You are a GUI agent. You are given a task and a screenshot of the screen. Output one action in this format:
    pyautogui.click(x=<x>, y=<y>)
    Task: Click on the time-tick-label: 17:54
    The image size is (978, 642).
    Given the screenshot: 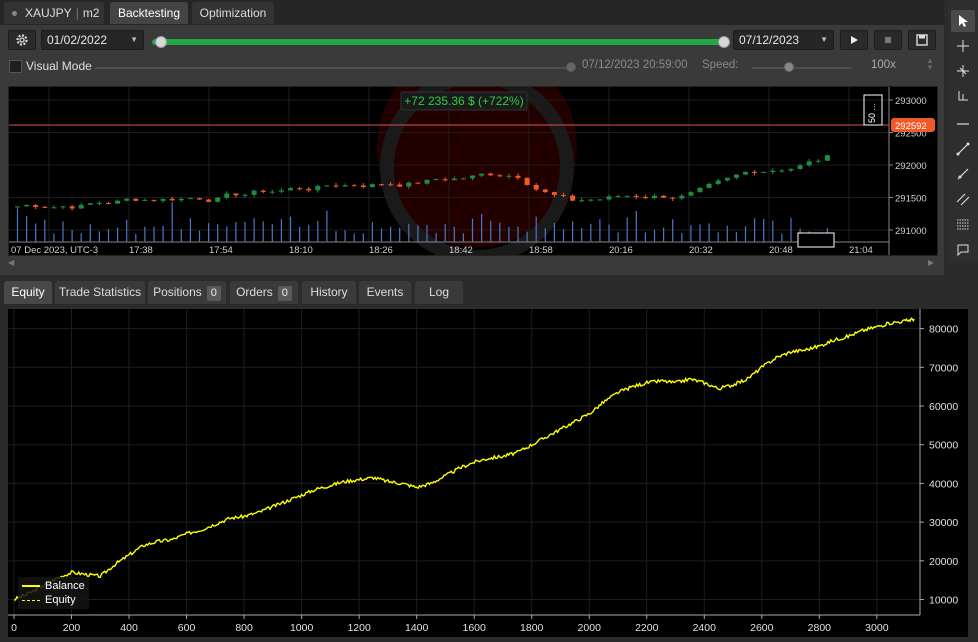 What is the action you would take?
    pyautogui.click(x=221, y=250)
    